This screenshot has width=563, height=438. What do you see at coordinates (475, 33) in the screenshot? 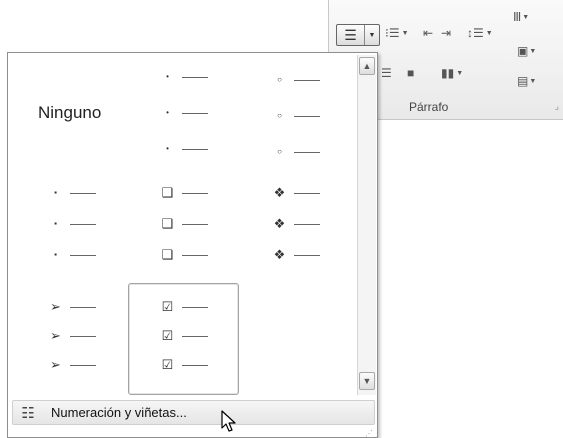
I see `line-spacing-icon: ↕☰` at bounding box center [475, 33].